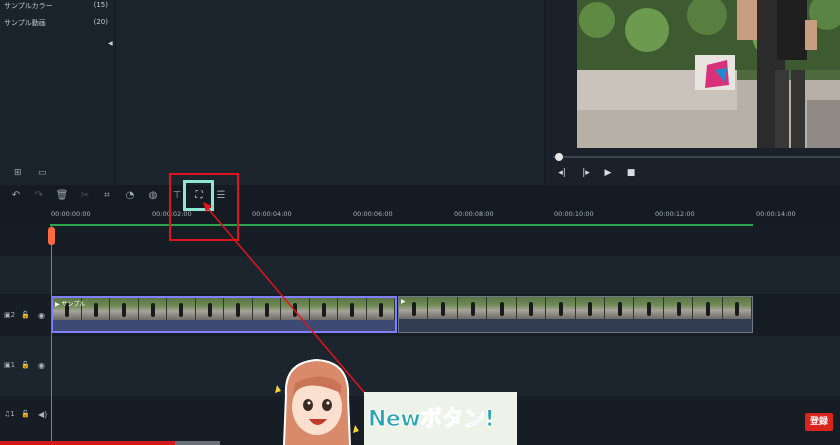 This screenshot has height=445, width=840. Describe the element at coordinates (71, 214) in the screenshot. I see `ruler-label: 00:00:00:00` at that location.